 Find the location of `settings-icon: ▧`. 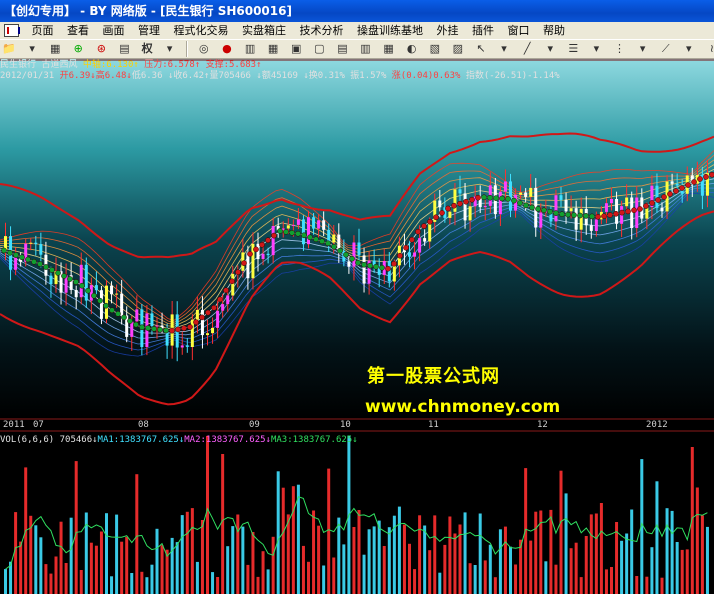

settings-icon: ▧ is located at coordinates (435, 49).